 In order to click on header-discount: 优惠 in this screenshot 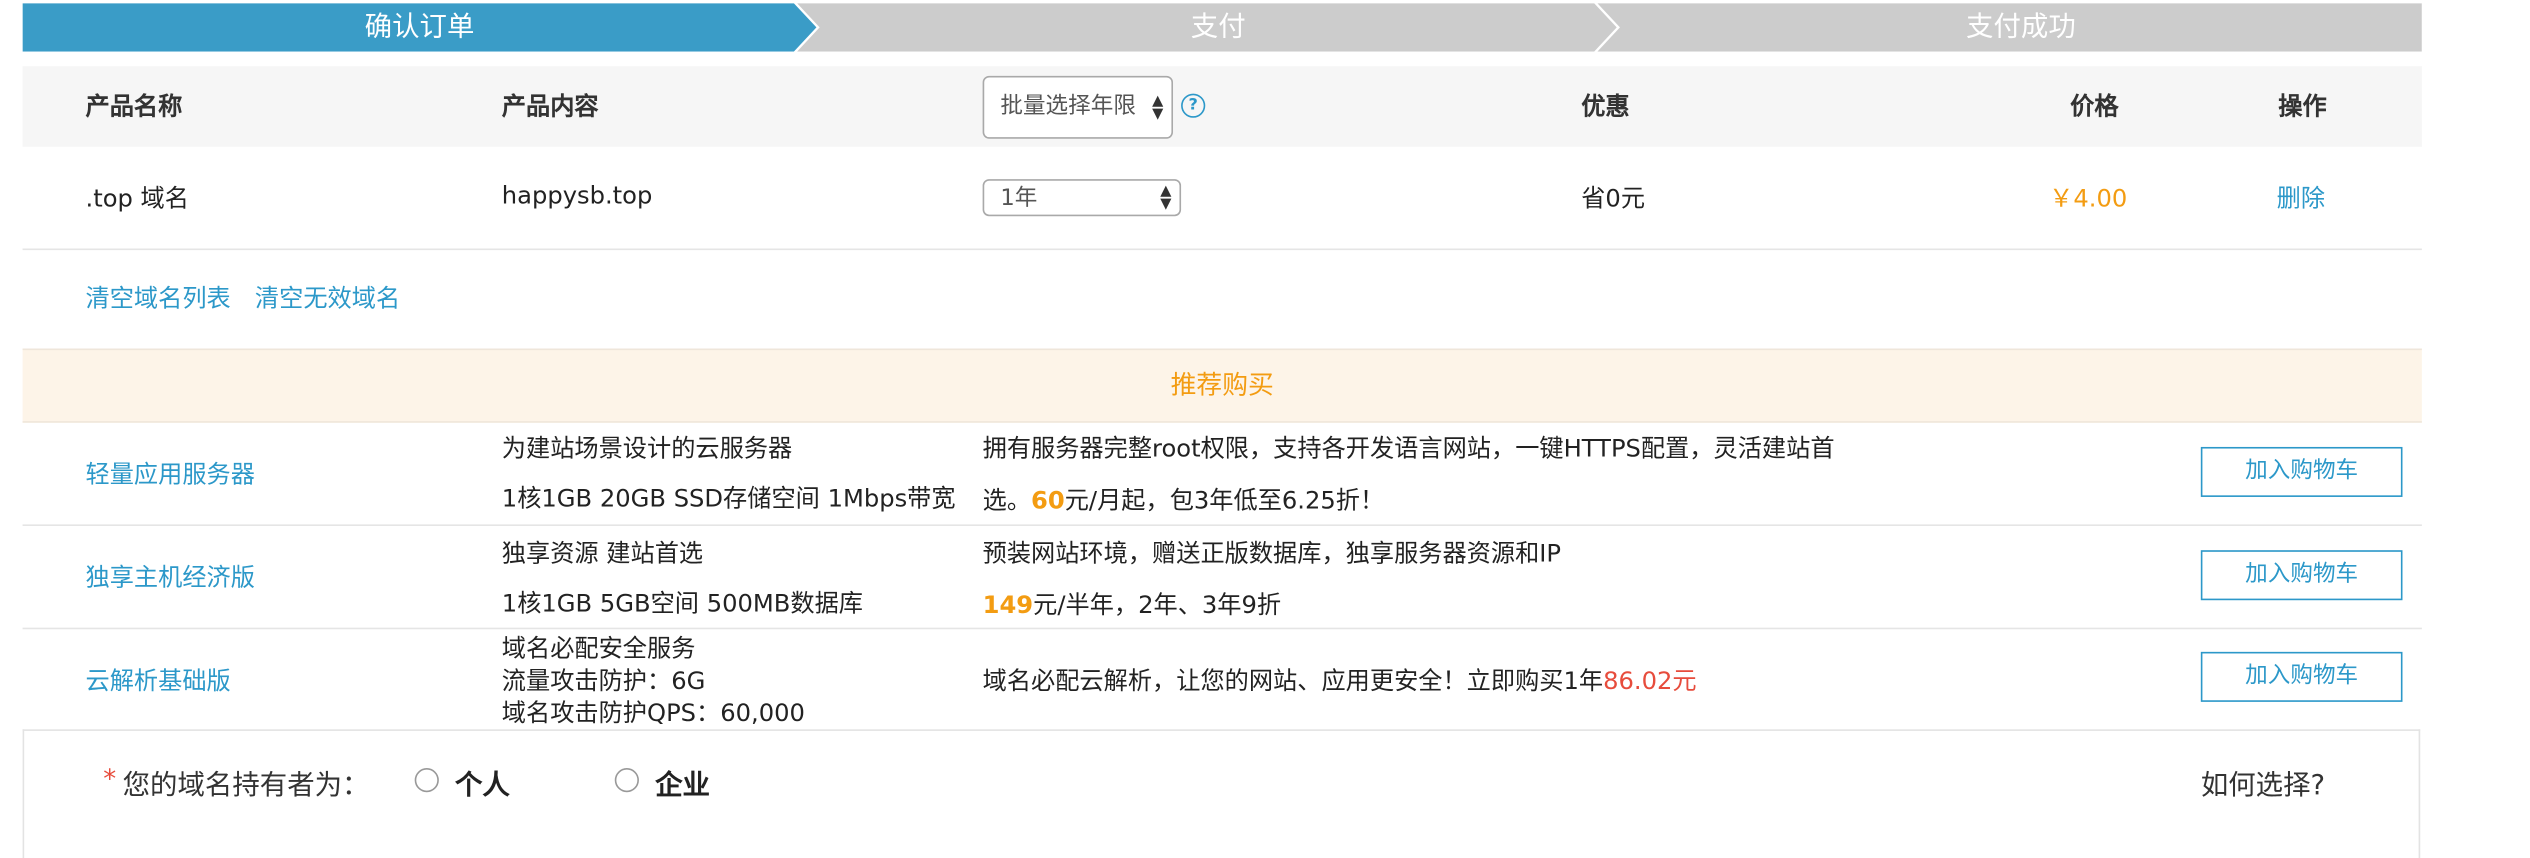, I will do `click(1605, 106)`.